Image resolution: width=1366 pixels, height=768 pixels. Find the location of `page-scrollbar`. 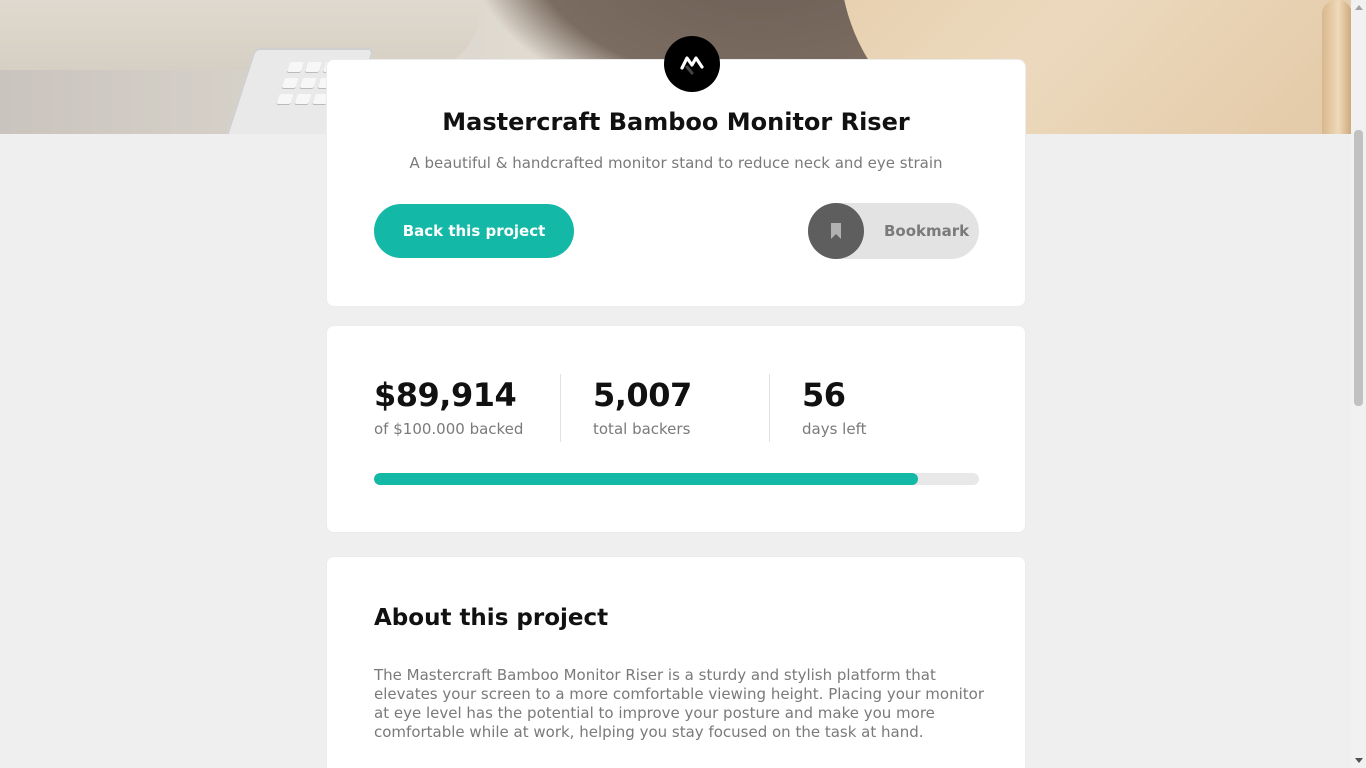

page-scrollbar is located at coordinates (1358, 384).